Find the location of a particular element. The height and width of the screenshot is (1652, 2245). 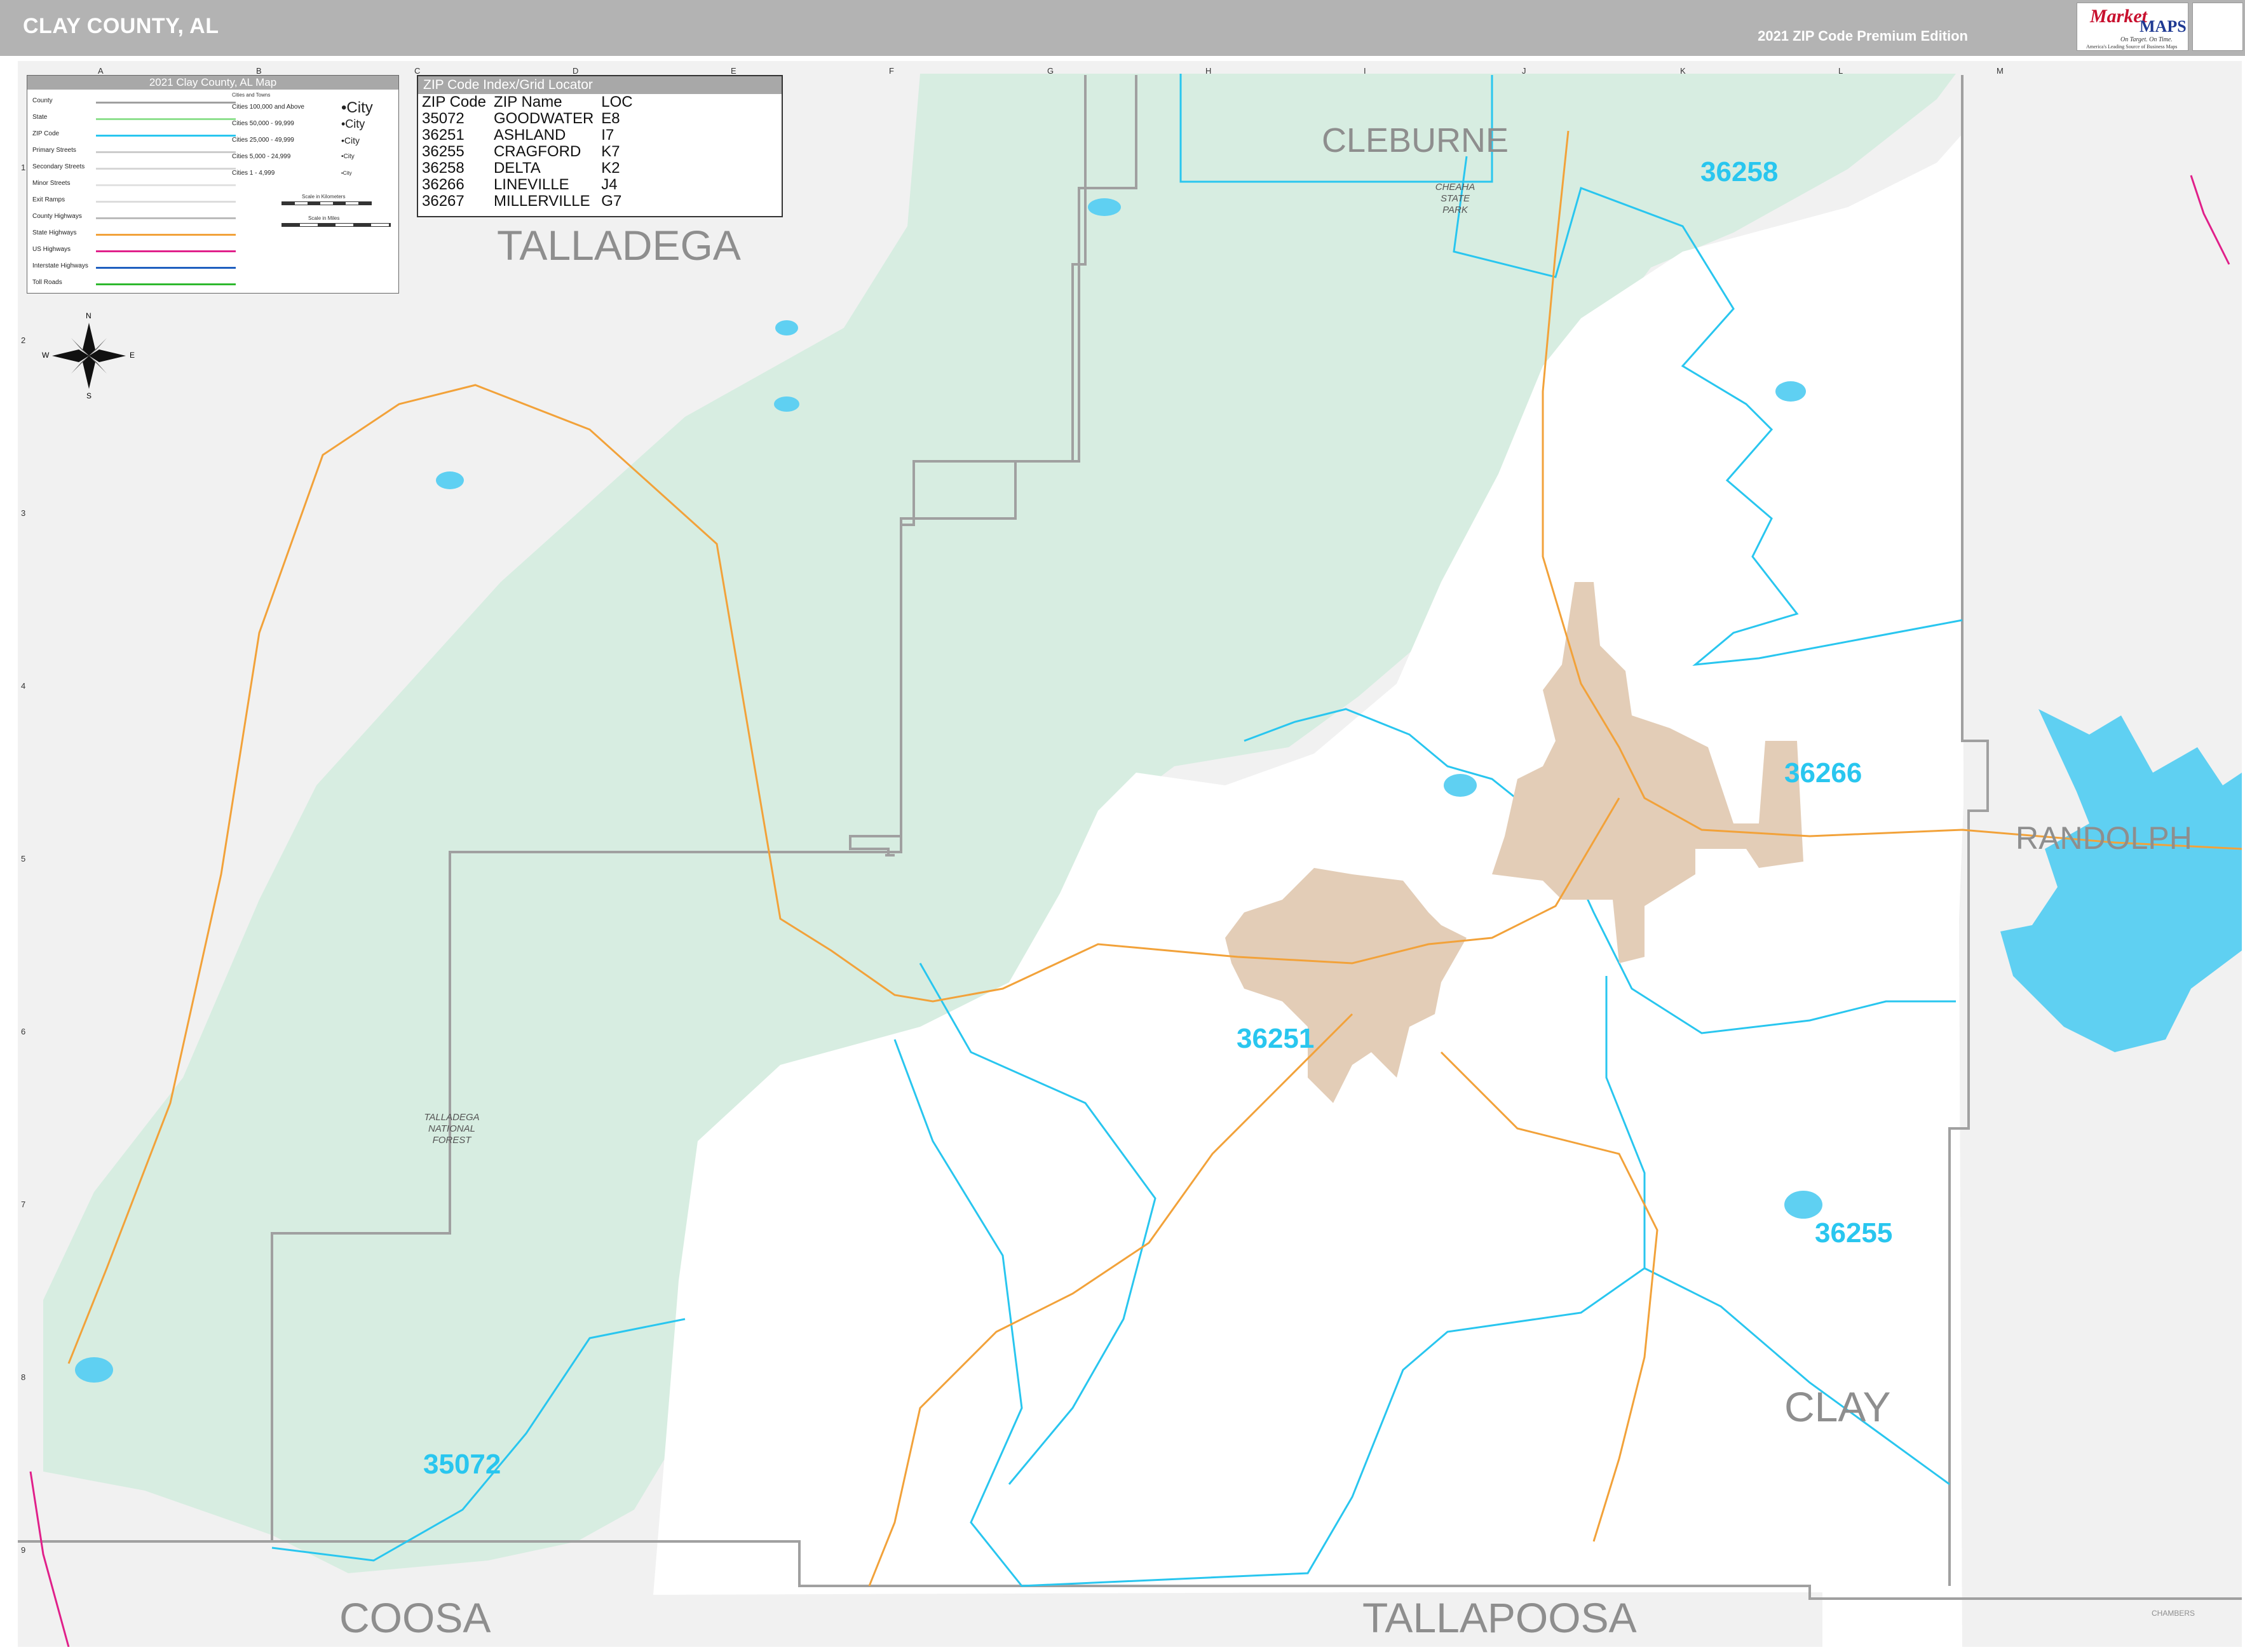

table-row: 36258 DELTA K2 is located at coordinates (530, 168).